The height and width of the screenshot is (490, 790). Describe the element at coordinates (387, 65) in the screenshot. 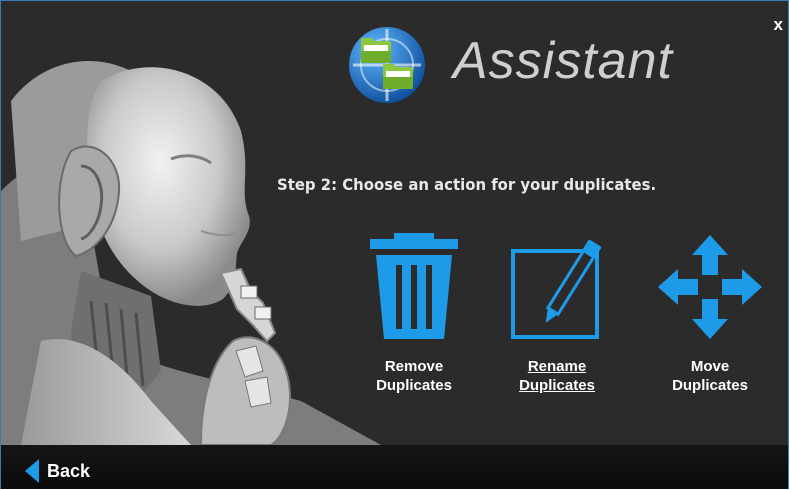

I see `app-logo-icon` at that location.